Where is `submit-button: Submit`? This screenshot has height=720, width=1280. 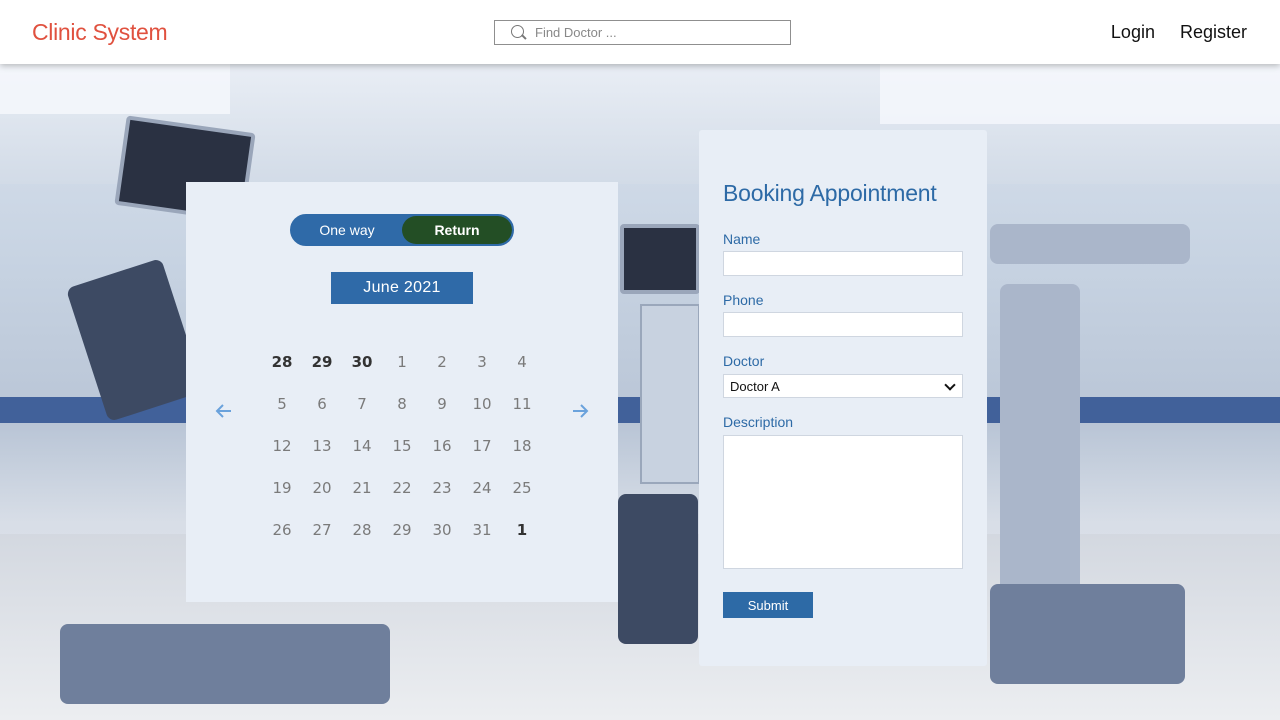
submit-button: Submit is located at coordinates (768, 605).